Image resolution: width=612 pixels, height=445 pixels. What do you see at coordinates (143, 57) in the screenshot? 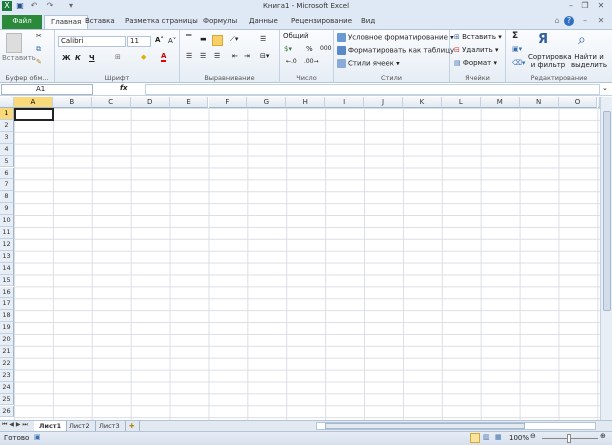
I see `fill-color-icon: ◆` at bounding box center [143, 57].